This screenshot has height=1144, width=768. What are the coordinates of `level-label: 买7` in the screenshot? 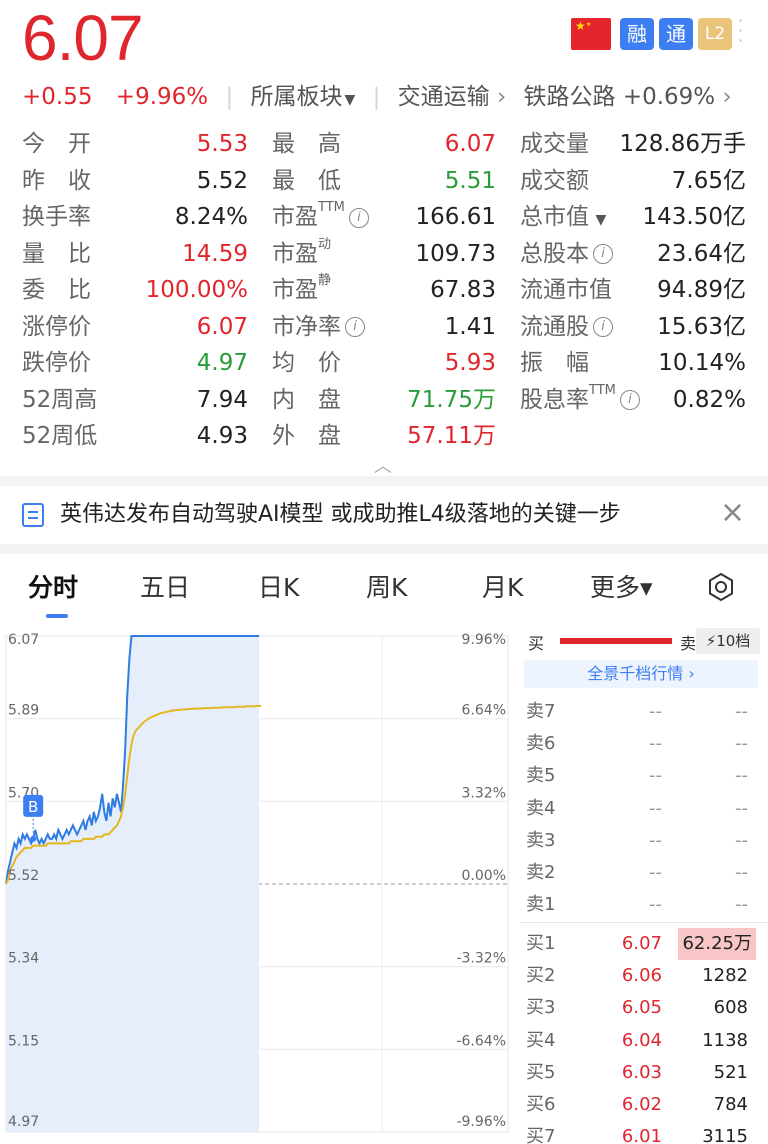 It's located at (541, 1135).